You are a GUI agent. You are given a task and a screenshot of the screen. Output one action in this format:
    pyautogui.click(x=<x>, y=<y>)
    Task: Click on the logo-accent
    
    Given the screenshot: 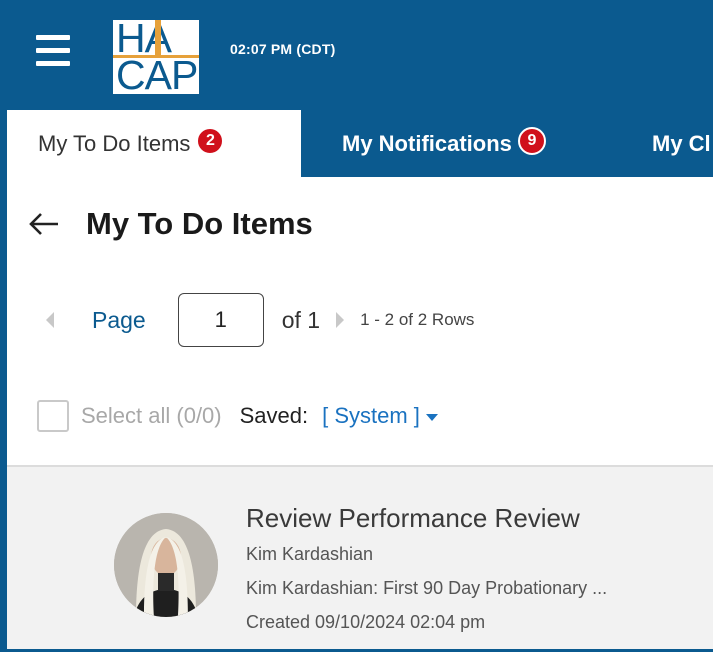 What is the action you would take?
    pyautogui.click(x=158, y=37)
    